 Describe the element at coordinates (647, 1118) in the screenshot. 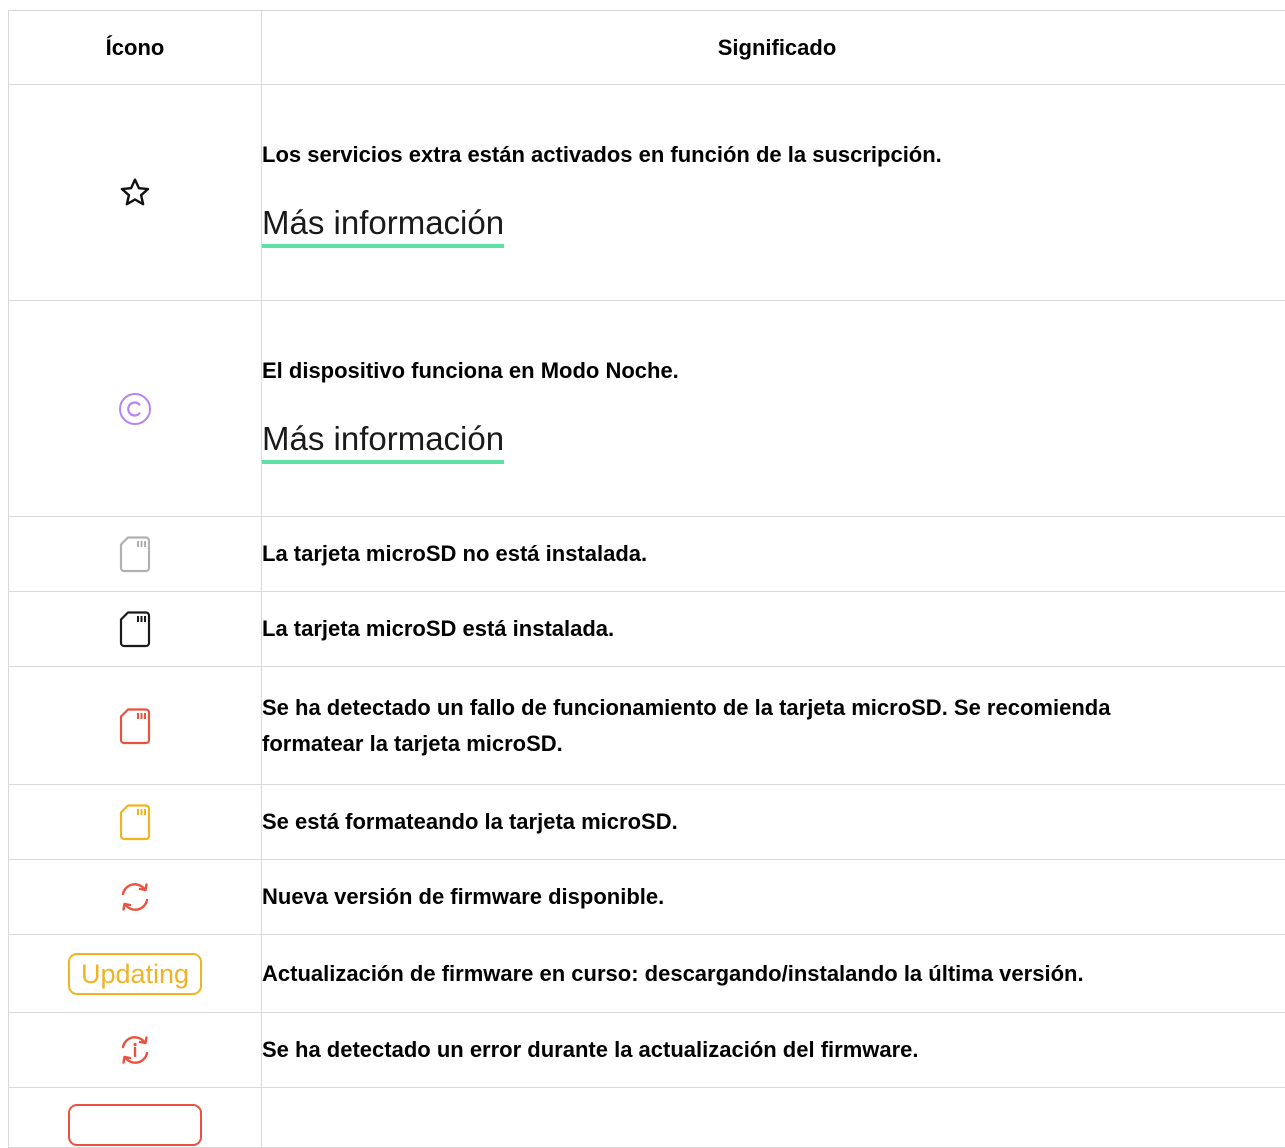

I see `table-row: Updating` at that location.